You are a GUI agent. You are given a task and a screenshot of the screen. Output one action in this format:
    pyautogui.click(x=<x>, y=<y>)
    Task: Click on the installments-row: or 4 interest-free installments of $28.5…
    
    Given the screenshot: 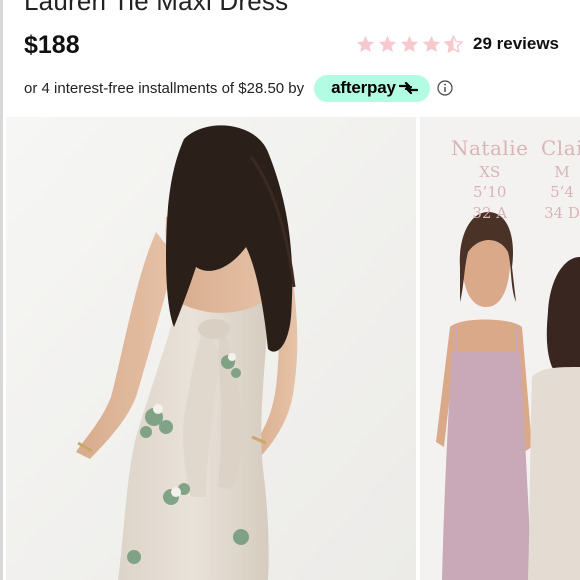 What is the action you would take?
    pyautogui.click(x=238, y=88)
    